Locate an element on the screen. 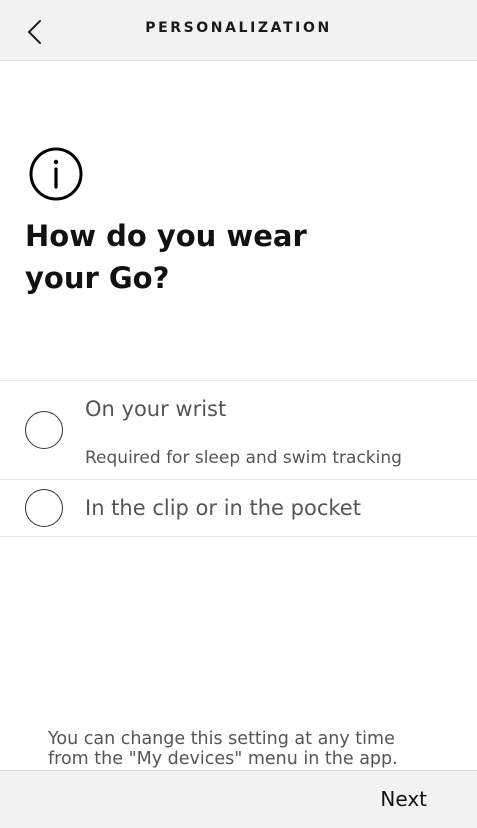  option-clip-pocket: In the clip or in the pocket is located at coordinates (238, 508).